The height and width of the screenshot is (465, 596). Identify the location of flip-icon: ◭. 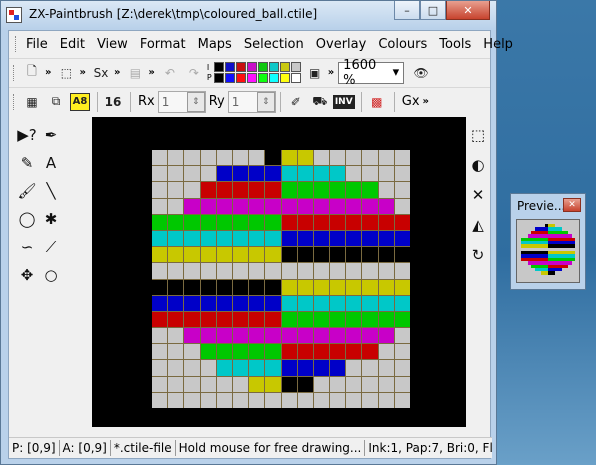
(478, 225).